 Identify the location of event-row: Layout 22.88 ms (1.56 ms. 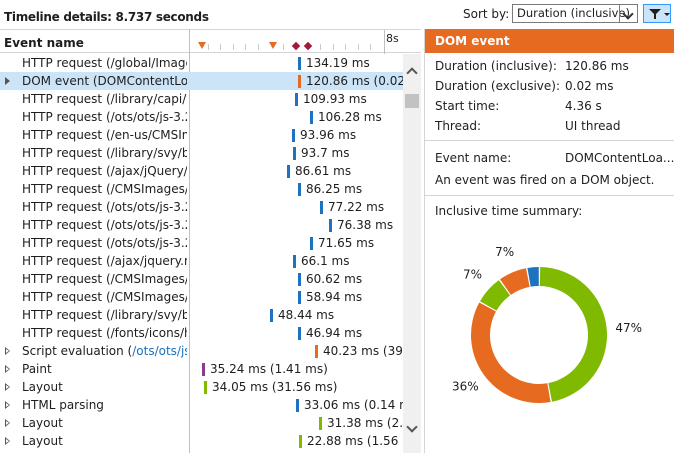
(201, 441).